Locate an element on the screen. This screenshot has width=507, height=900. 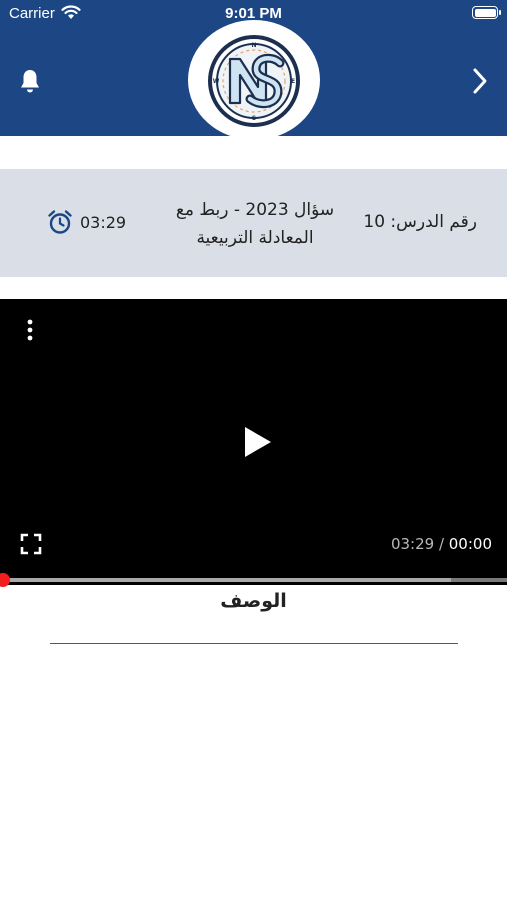
play-icon is located at coordinates (257, 442).